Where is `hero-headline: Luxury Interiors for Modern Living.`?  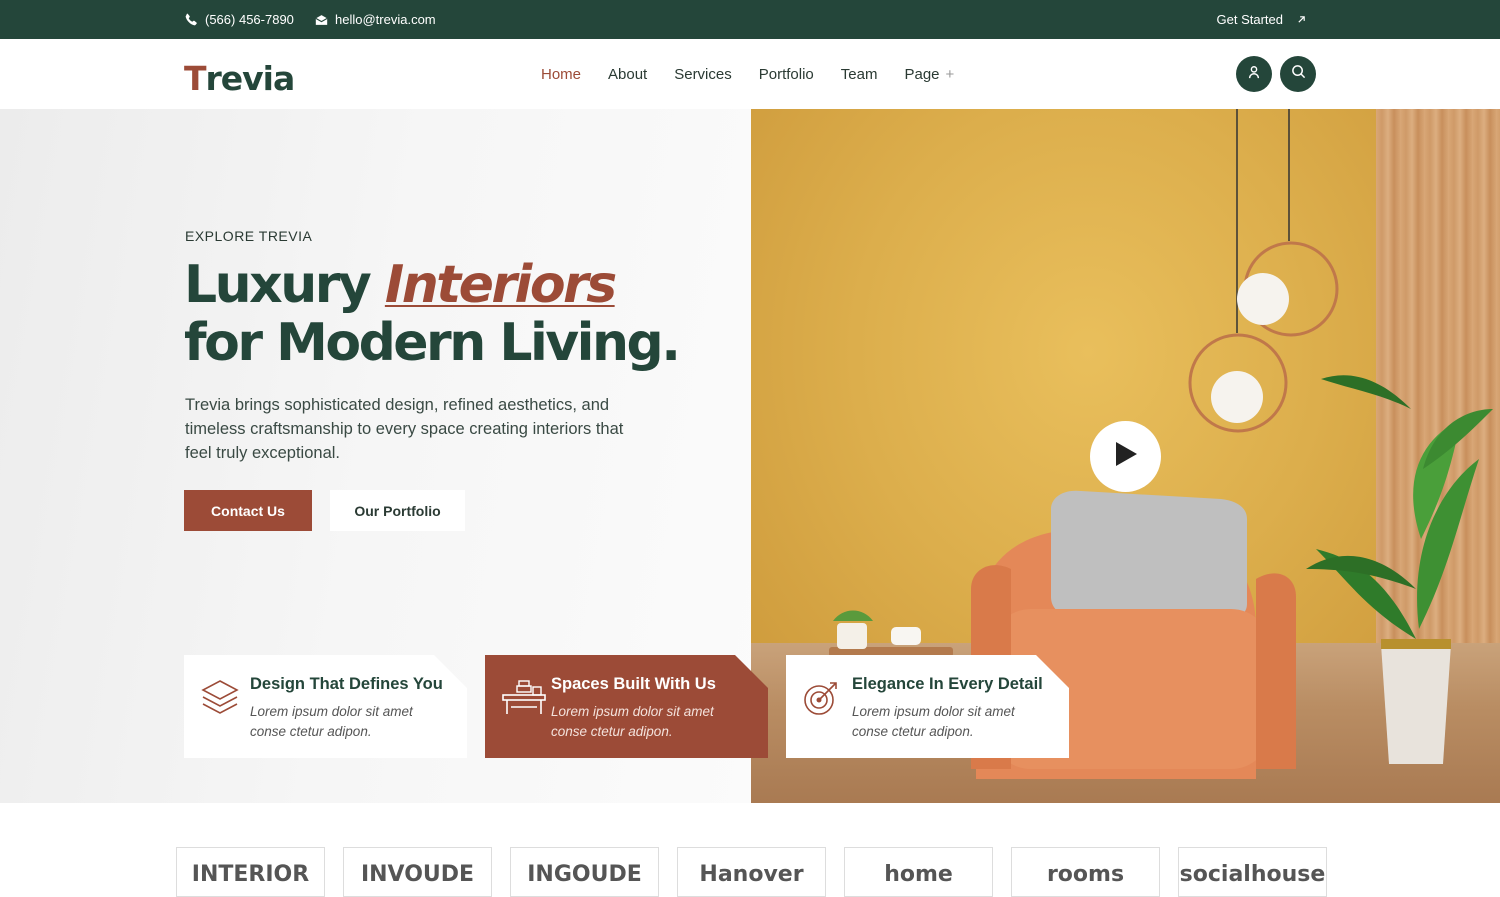 hero-headline: Luxury Interiors for Modern Living. is located at coordinates (444, 314).